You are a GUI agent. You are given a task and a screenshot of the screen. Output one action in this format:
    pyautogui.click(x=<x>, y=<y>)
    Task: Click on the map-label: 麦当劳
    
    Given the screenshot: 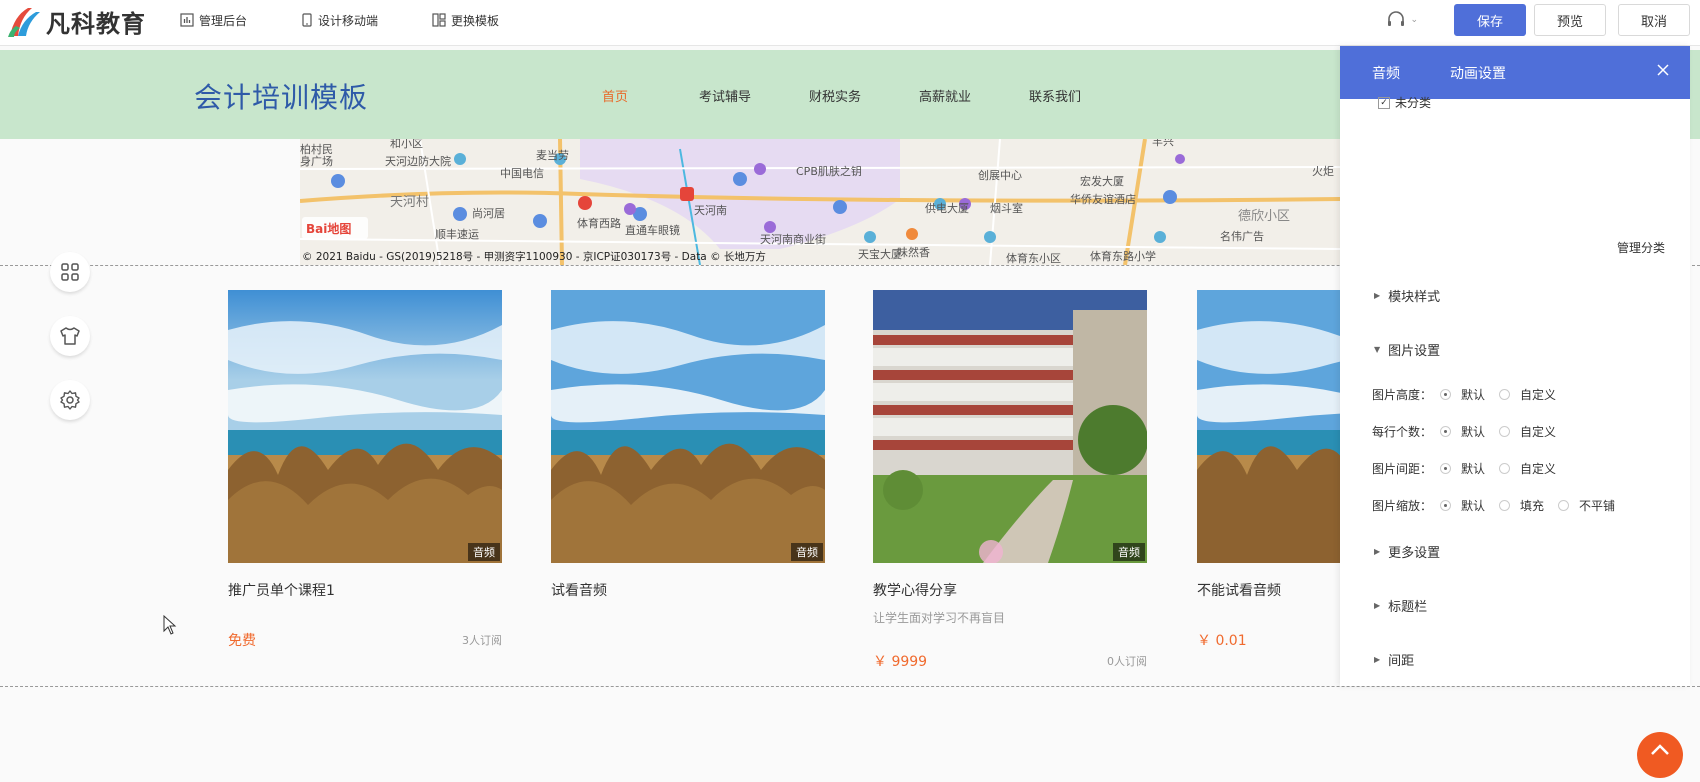 What is the action you would take?
    pyautogui.click(x=552, y=155)
    